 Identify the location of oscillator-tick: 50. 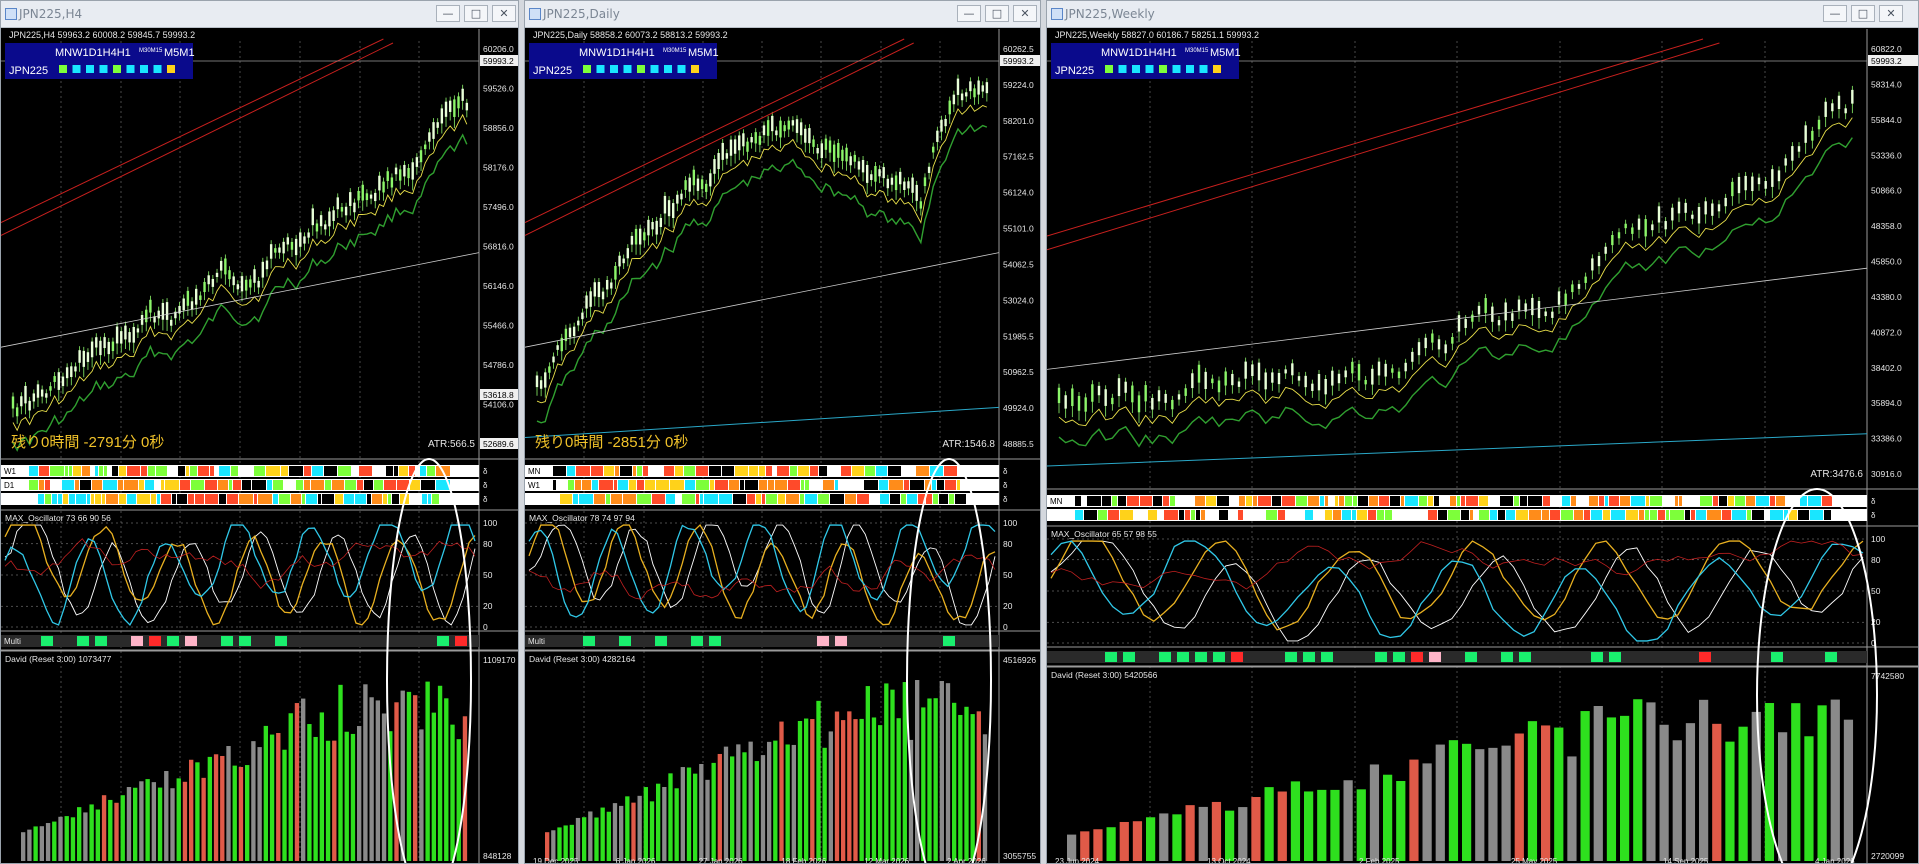
(1876, 591).